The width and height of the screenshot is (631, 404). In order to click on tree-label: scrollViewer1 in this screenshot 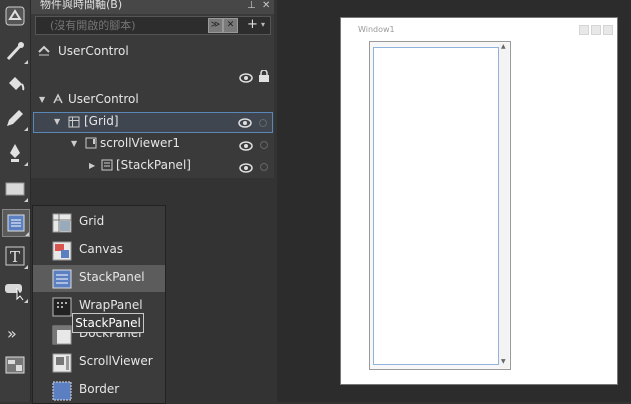, I will do `click(140, 143)`.